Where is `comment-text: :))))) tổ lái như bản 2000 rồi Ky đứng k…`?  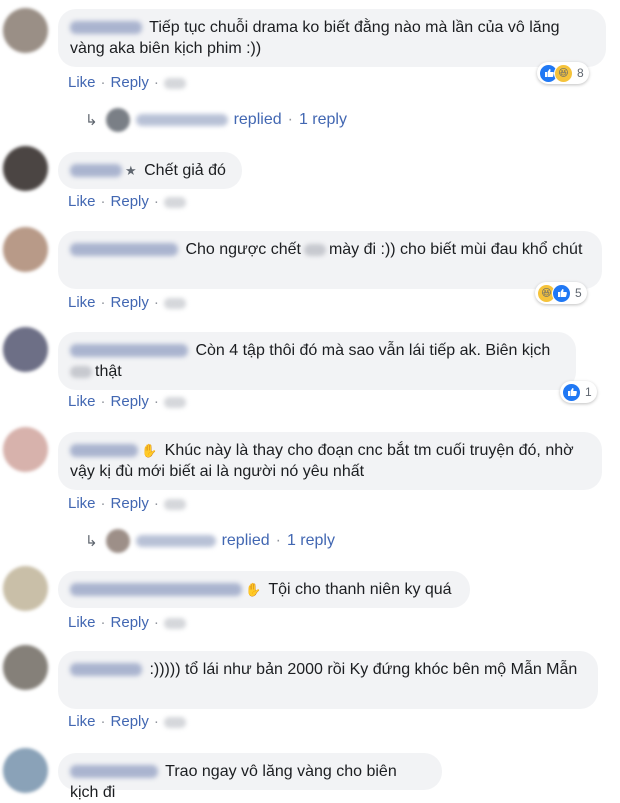 comment-text: :))))) tổ lái như bản 2000 rồi Ky đứng k… is located at coordinates (363, 669).